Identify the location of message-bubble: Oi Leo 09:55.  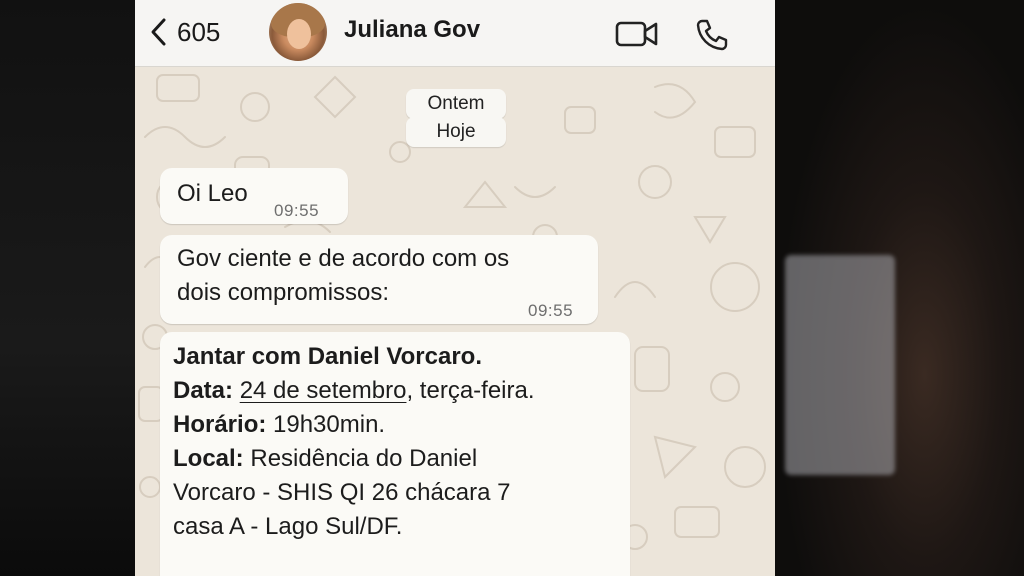
(254, 196).